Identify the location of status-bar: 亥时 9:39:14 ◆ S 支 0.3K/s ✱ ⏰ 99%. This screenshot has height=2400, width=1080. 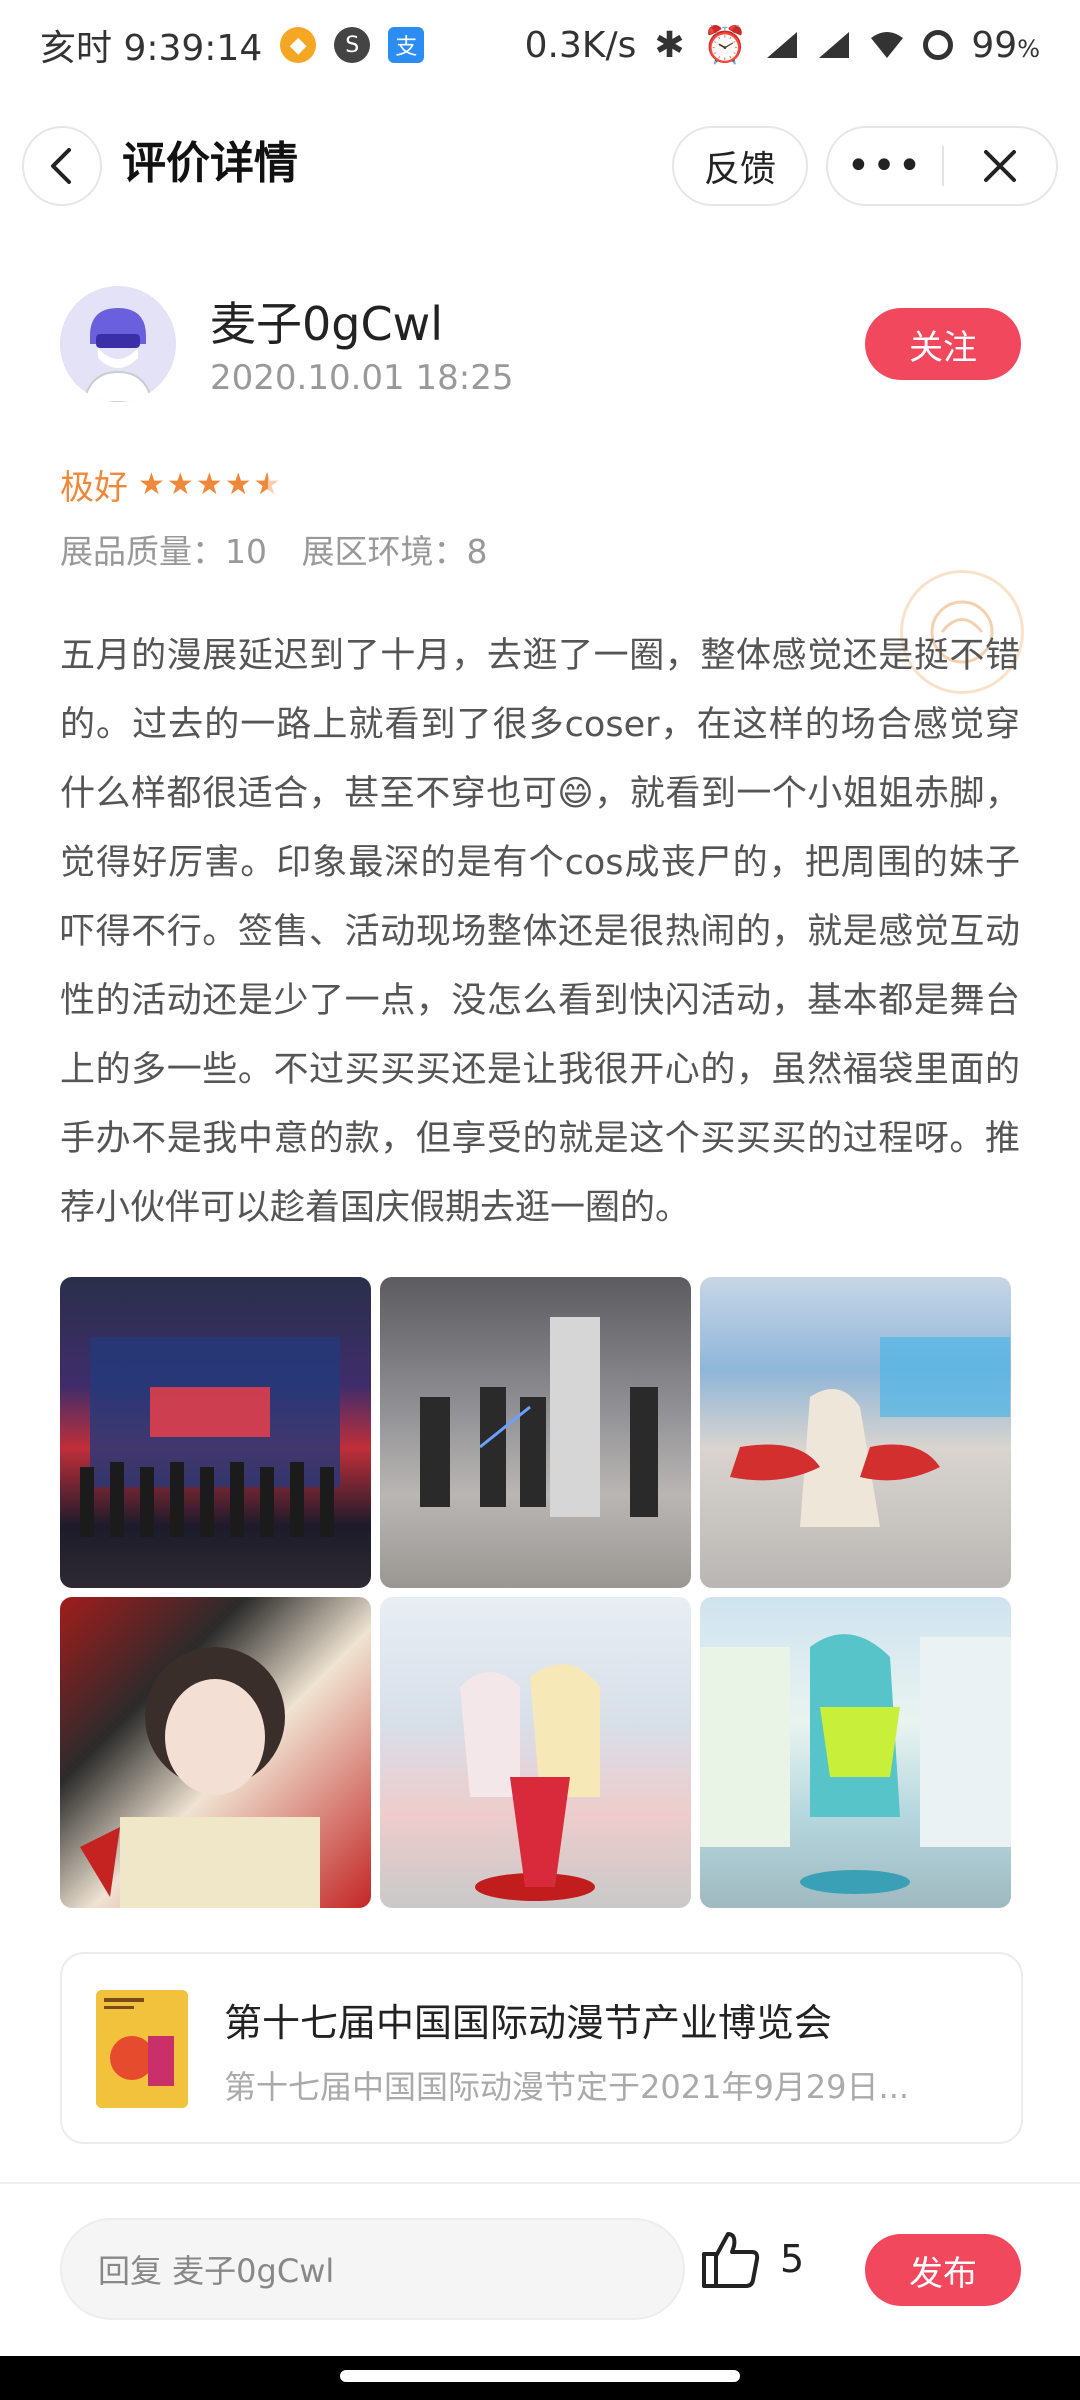
(540, 45).